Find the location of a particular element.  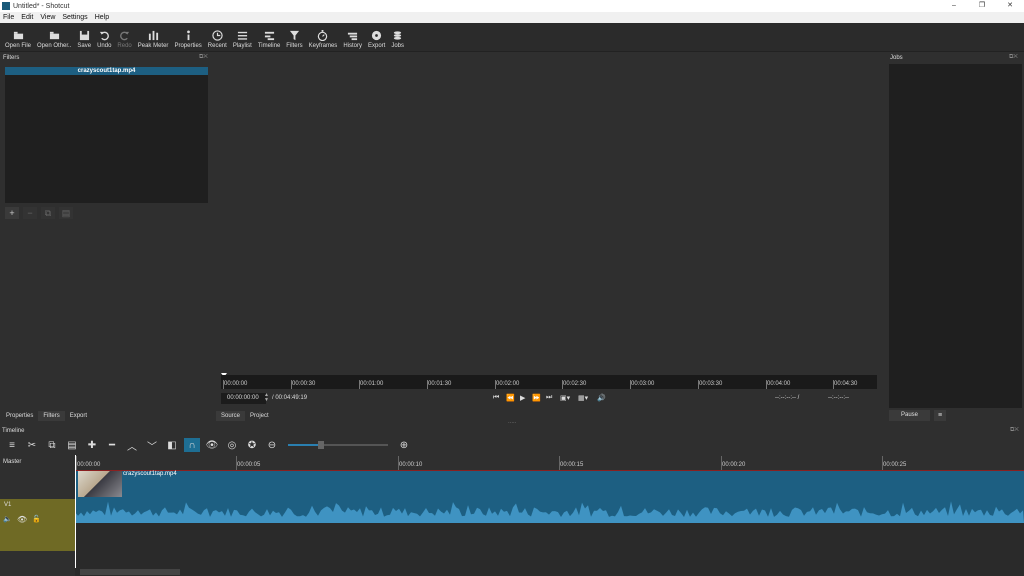

paste-filter-button: ▤ is located at coordinates (66, 213).